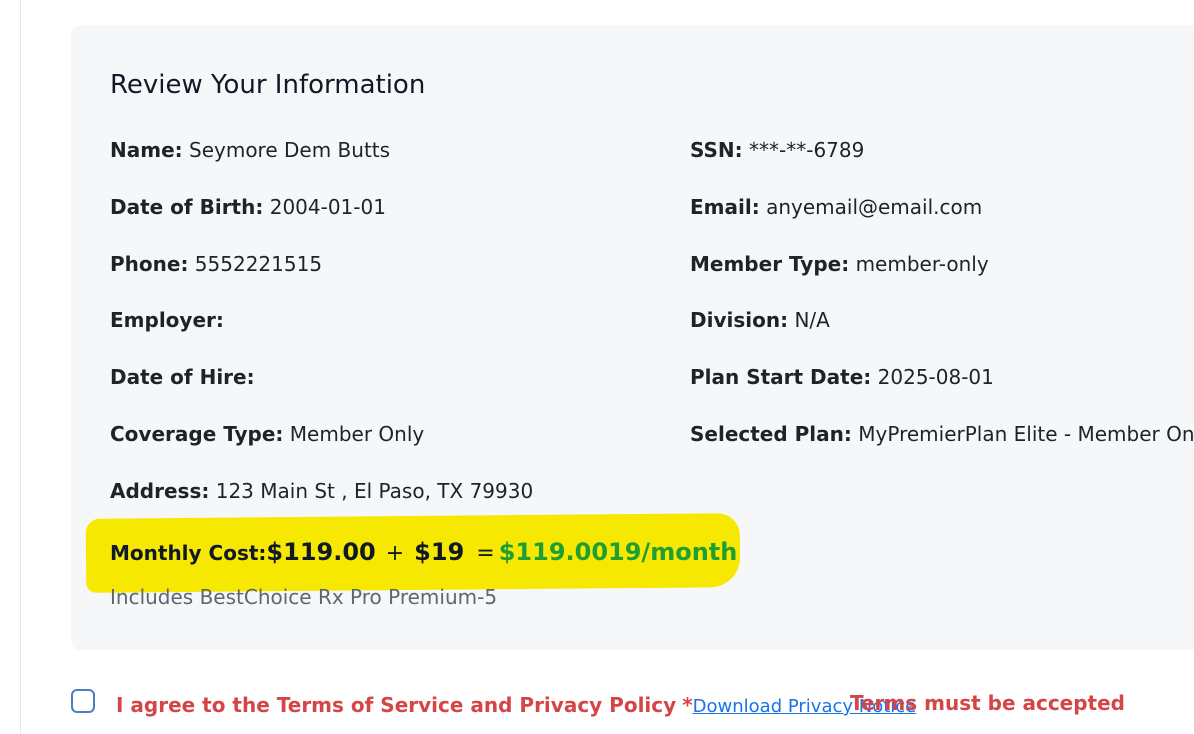 The width and height of the screenshot is (1194, 734). What do you see at coordinates (197, 434) in the screenshot?
I see `field-label: Coverage Type:` at bounding box center [197, 434].